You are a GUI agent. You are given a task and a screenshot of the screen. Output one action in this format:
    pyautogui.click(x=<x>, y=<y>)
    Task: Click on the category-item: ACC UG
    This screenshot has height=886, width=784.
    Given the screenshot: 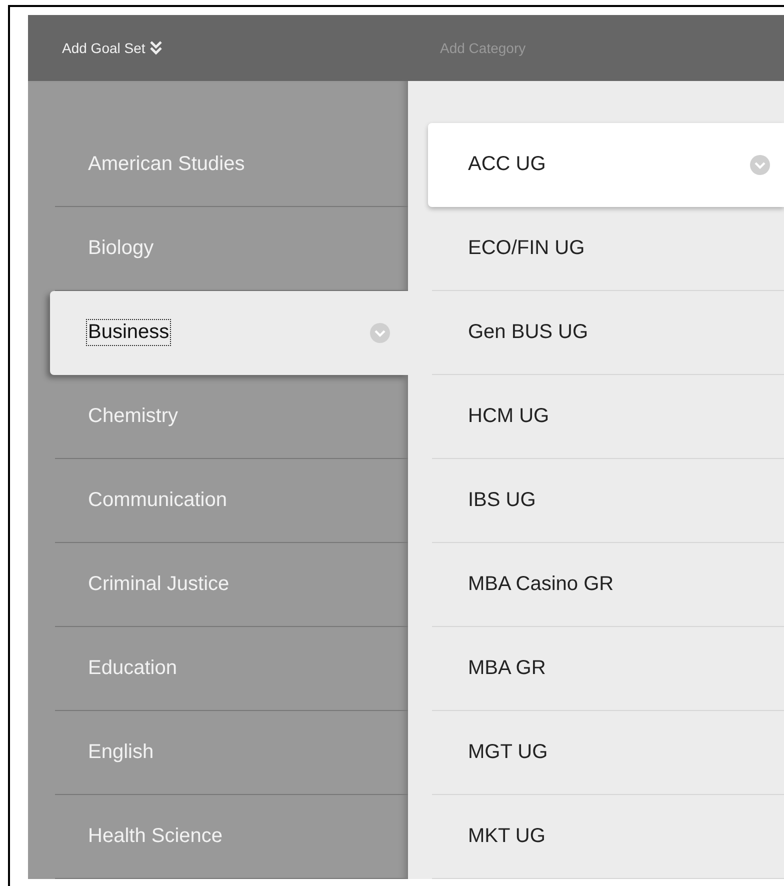 What is the action you would take?
    pyautogui.click(x=606, y=165)
    